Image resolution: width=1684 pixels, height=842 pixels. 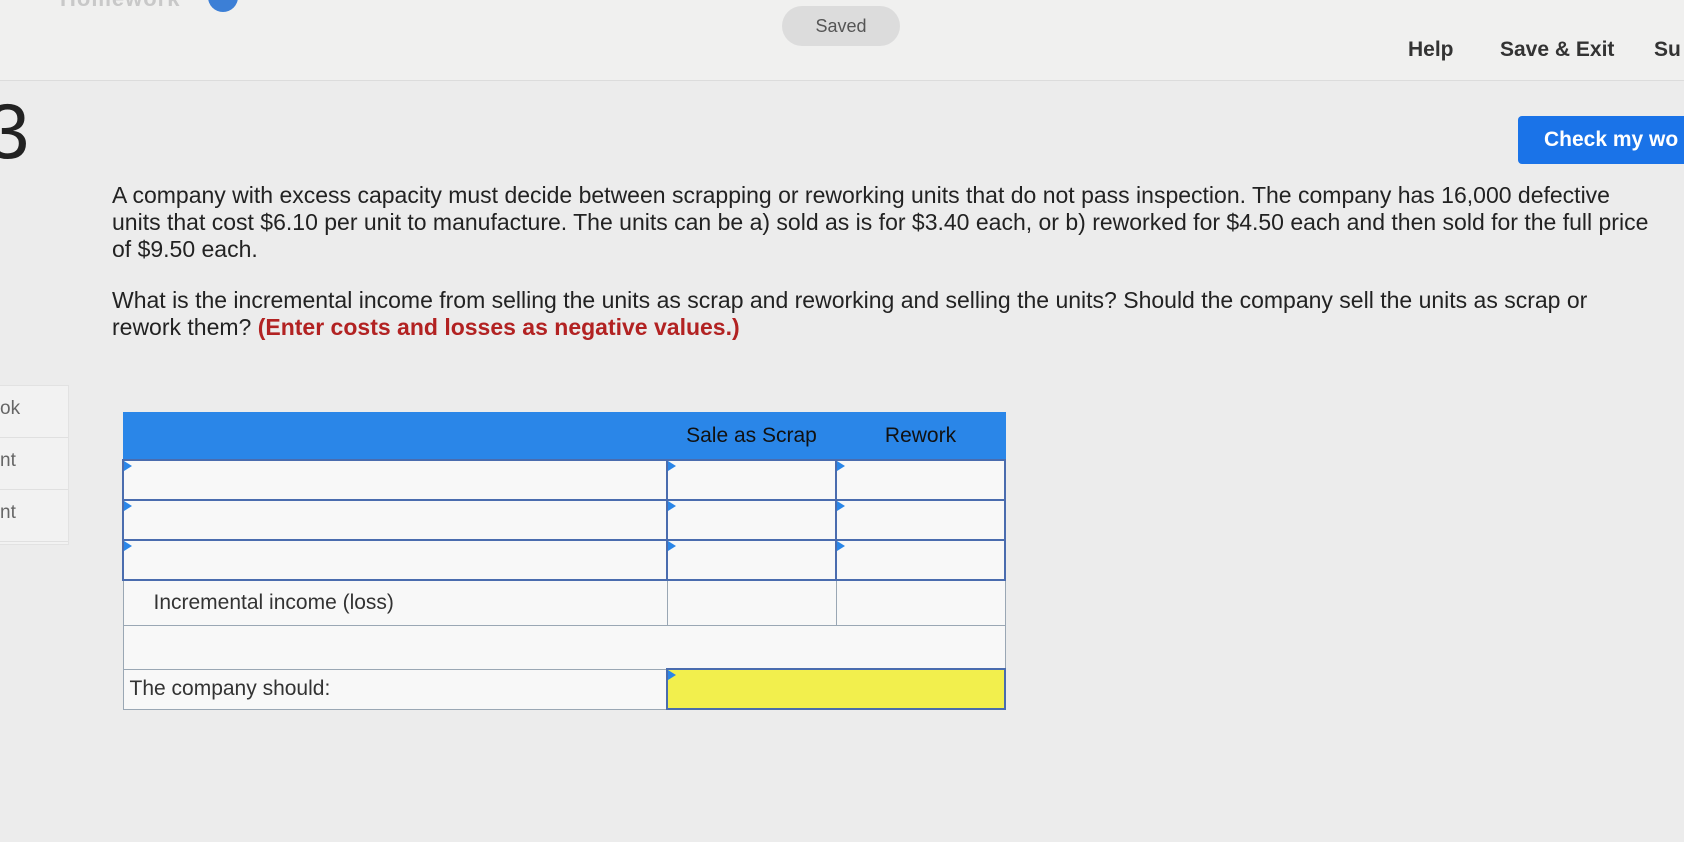 What do you see at coordinates (1431, 50) in the screenshot?
I see `help-link: Help` at bounding box center [1431, 50].